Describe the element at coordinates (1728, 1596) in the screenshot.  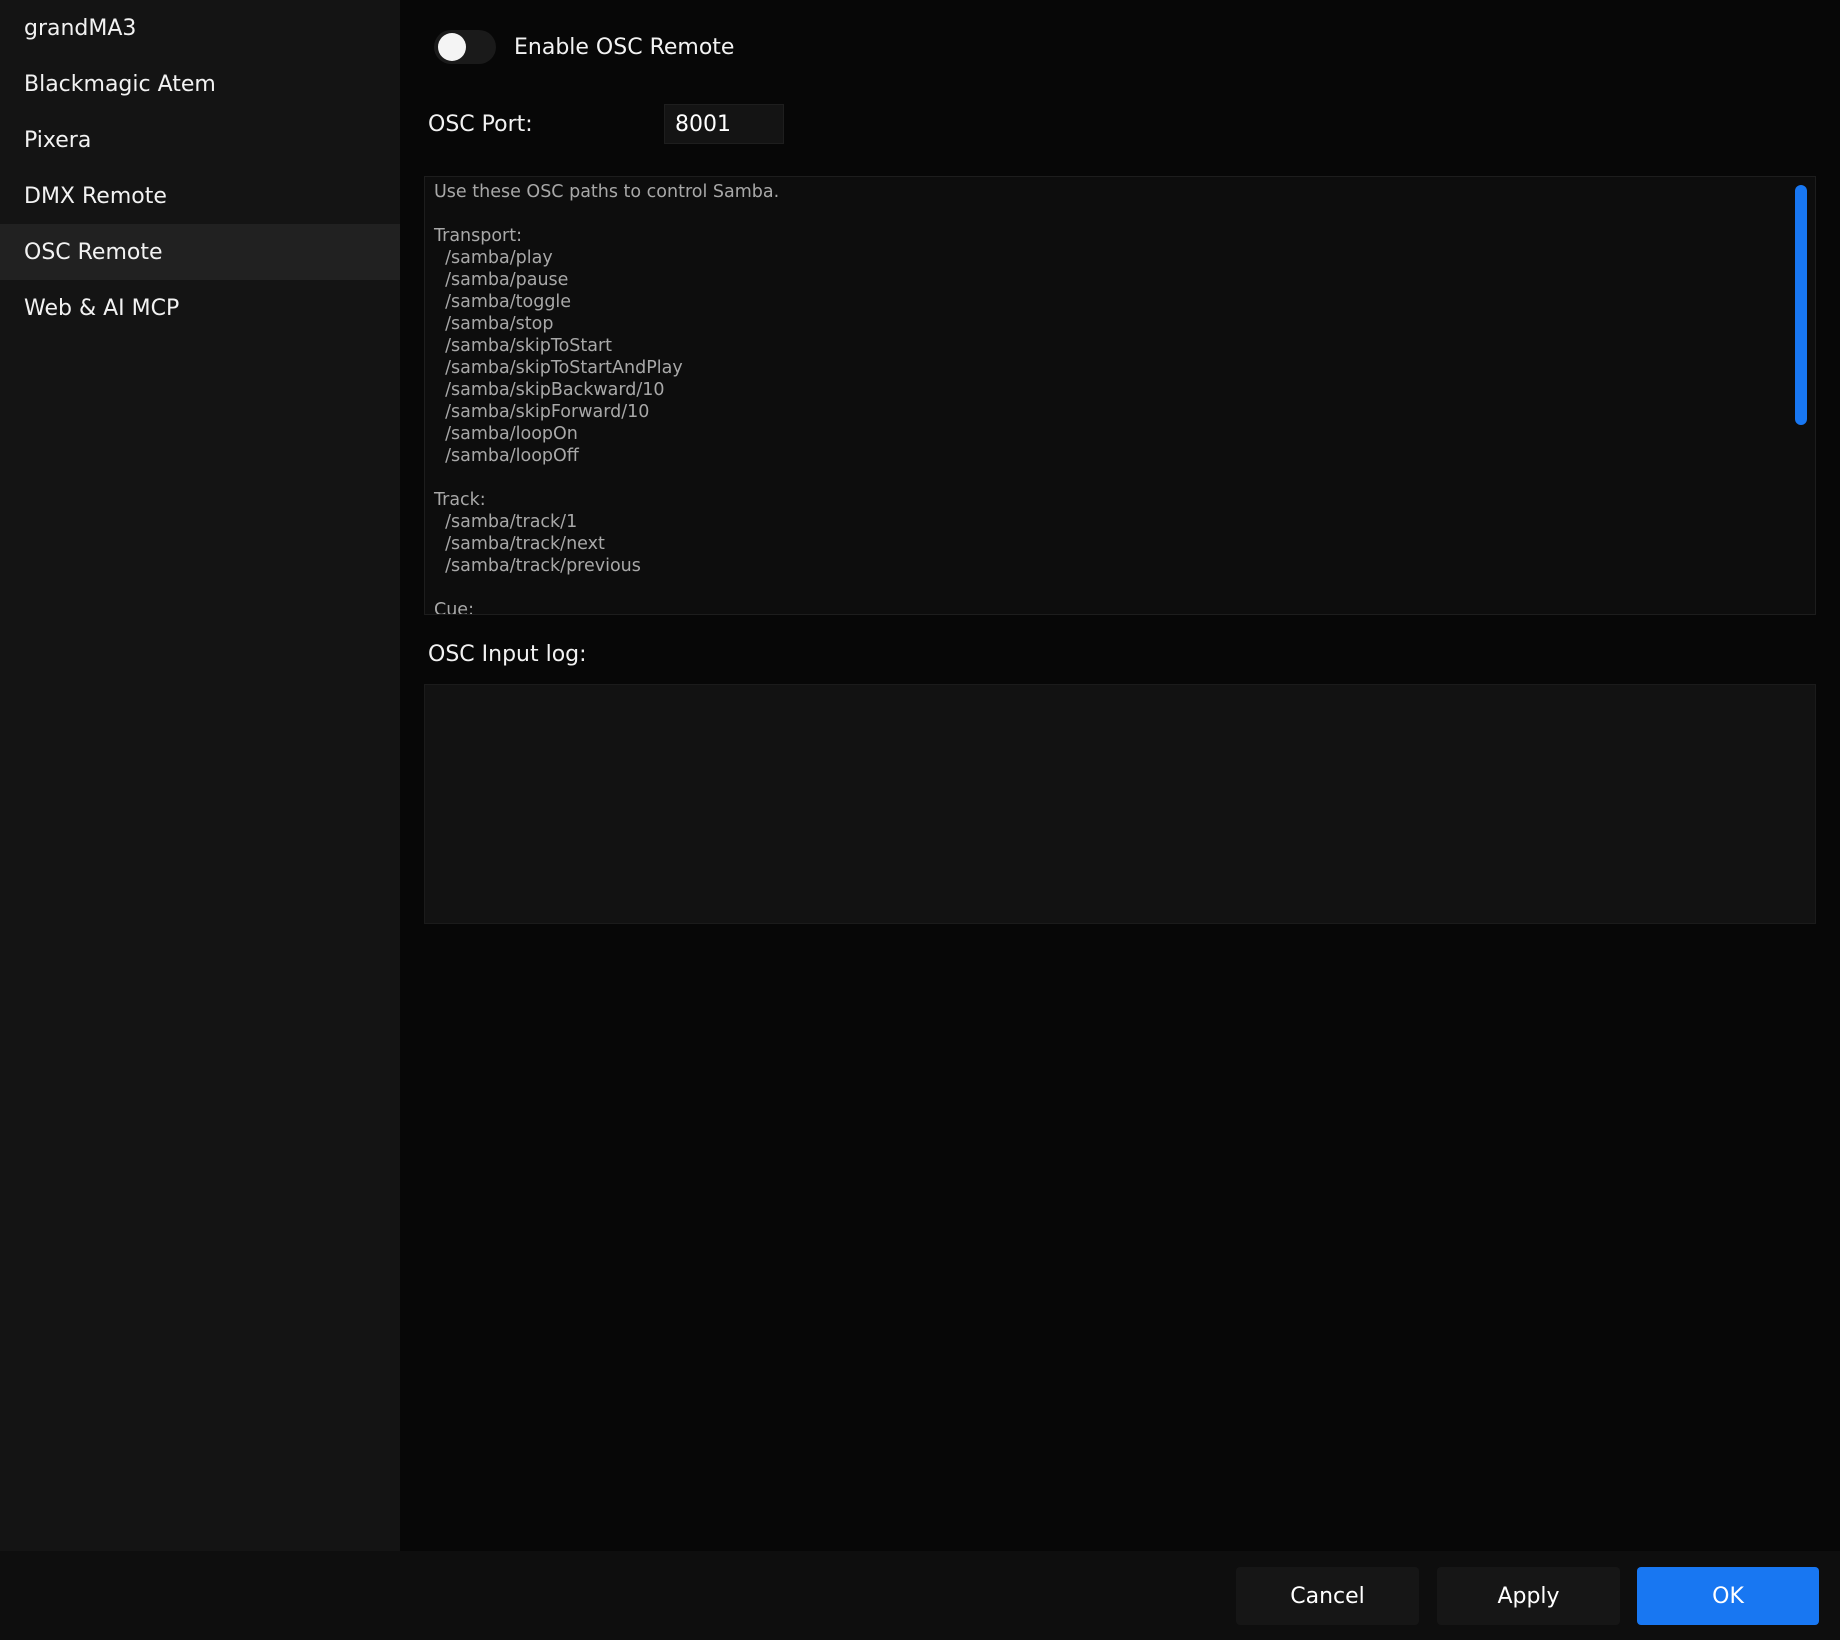
I see `ok-button: OK` at that location.